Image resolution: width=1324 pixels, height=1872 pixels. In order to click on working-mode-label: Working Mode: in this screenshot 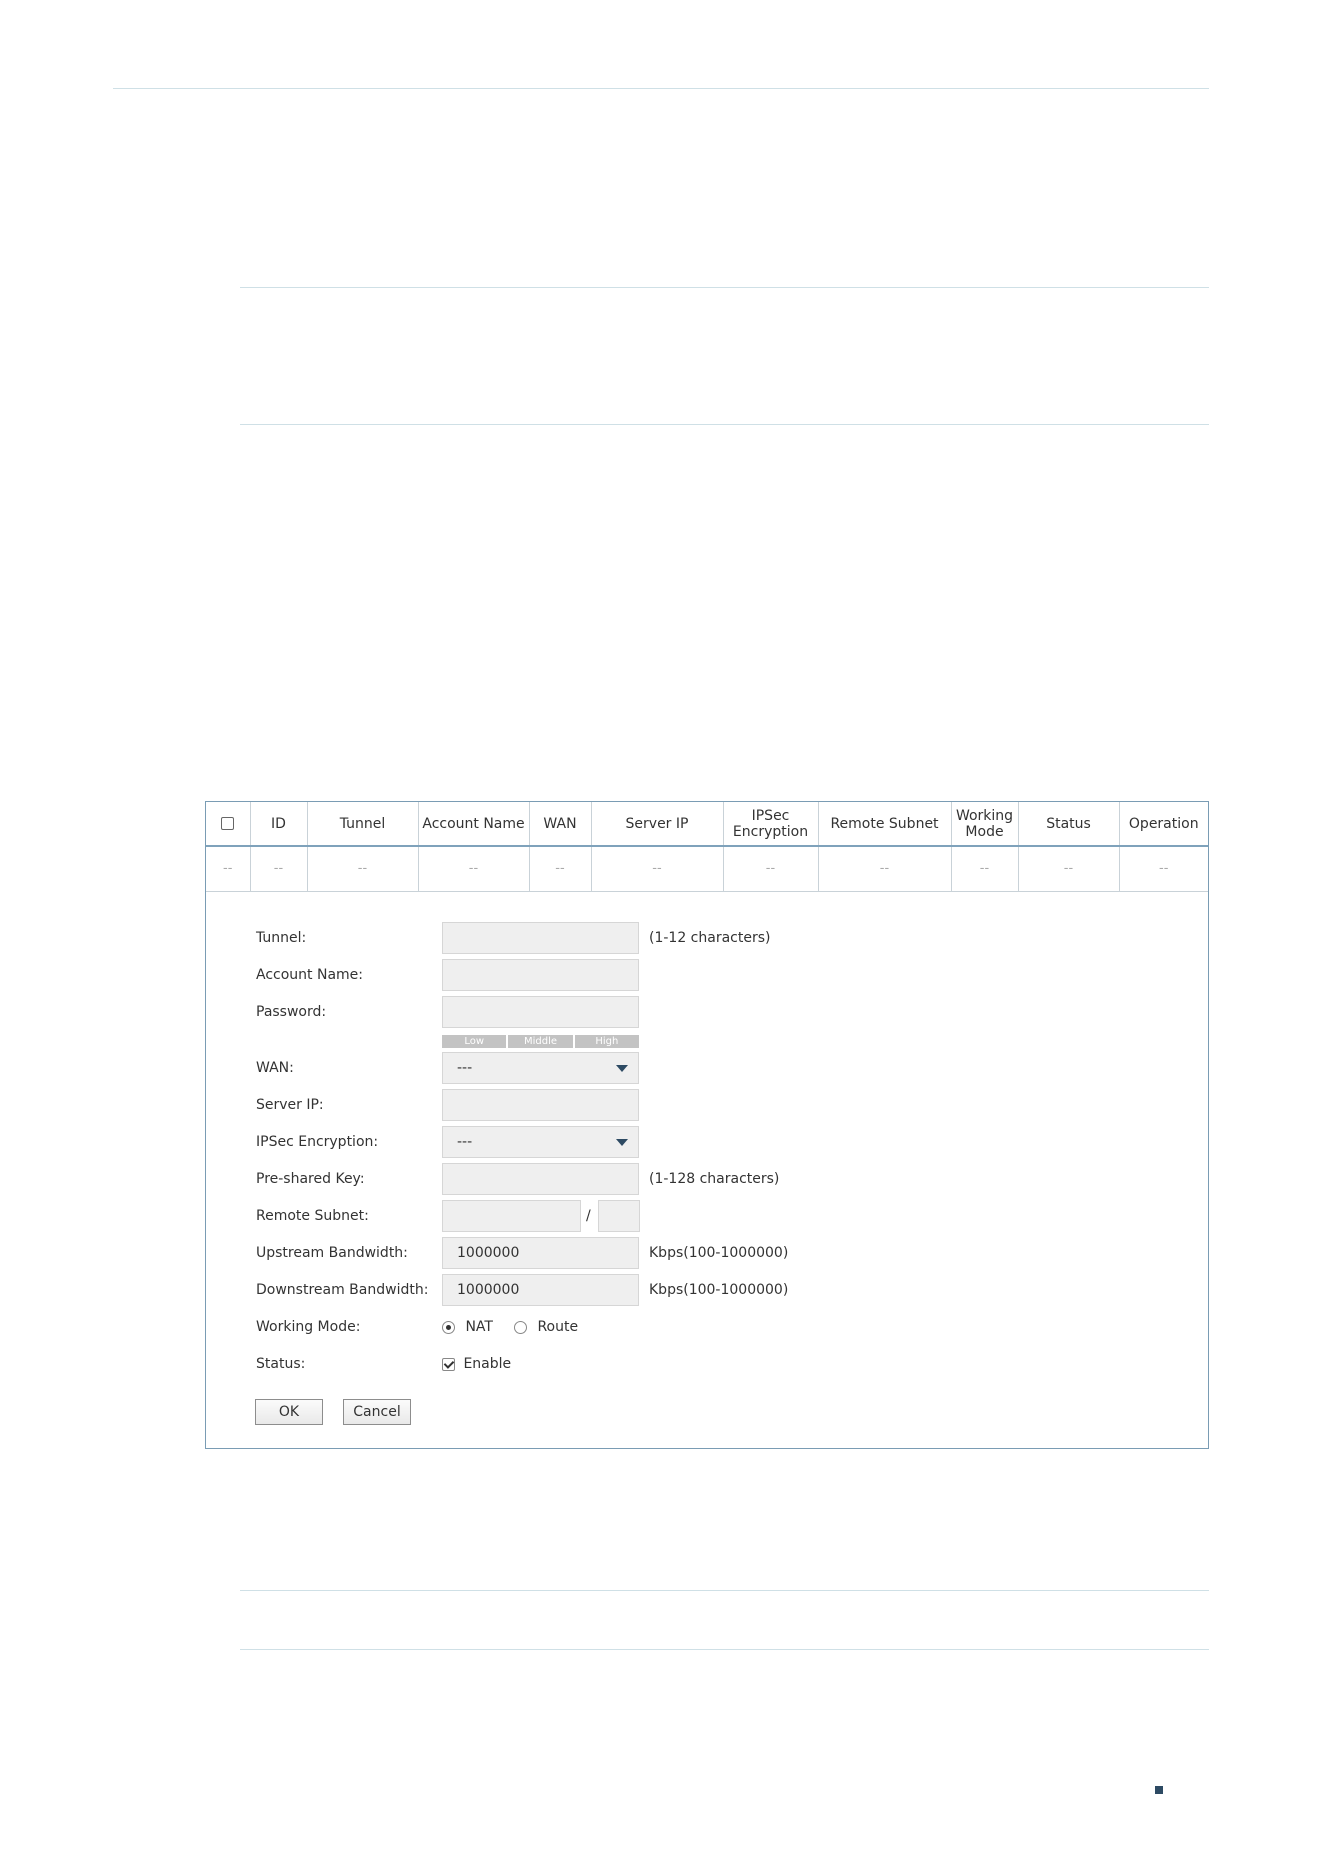, I will do `click(308, 1327)`.